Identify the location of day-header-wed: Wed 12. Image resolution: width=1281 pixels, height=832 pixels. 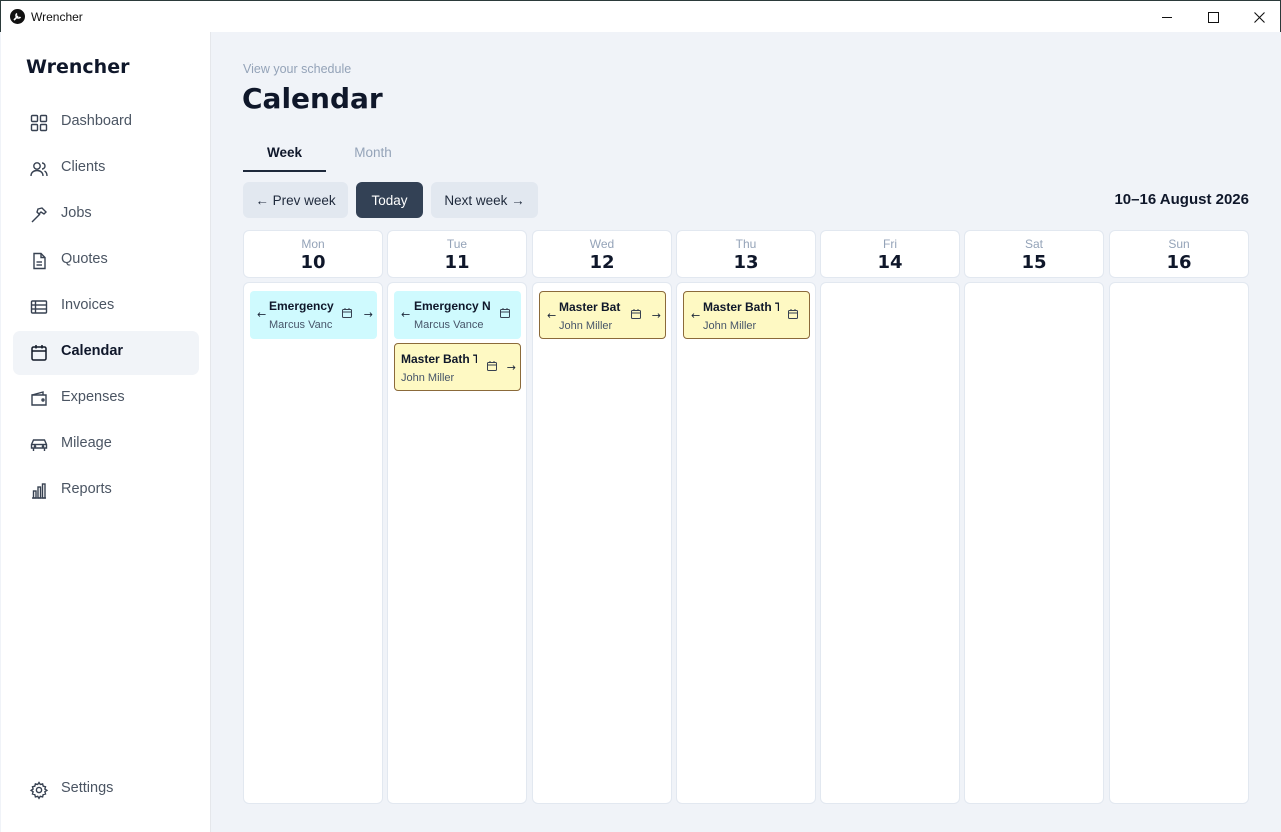
(602, 254).